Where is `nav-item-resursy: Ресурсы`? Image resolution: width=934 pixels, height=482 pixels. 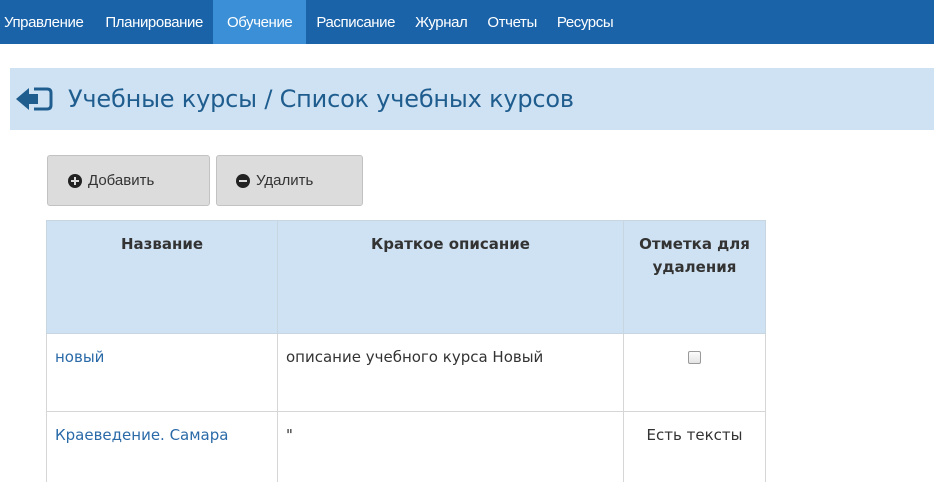 nav-item-resursy: Ресурсы is located at coordinates (585, 22).